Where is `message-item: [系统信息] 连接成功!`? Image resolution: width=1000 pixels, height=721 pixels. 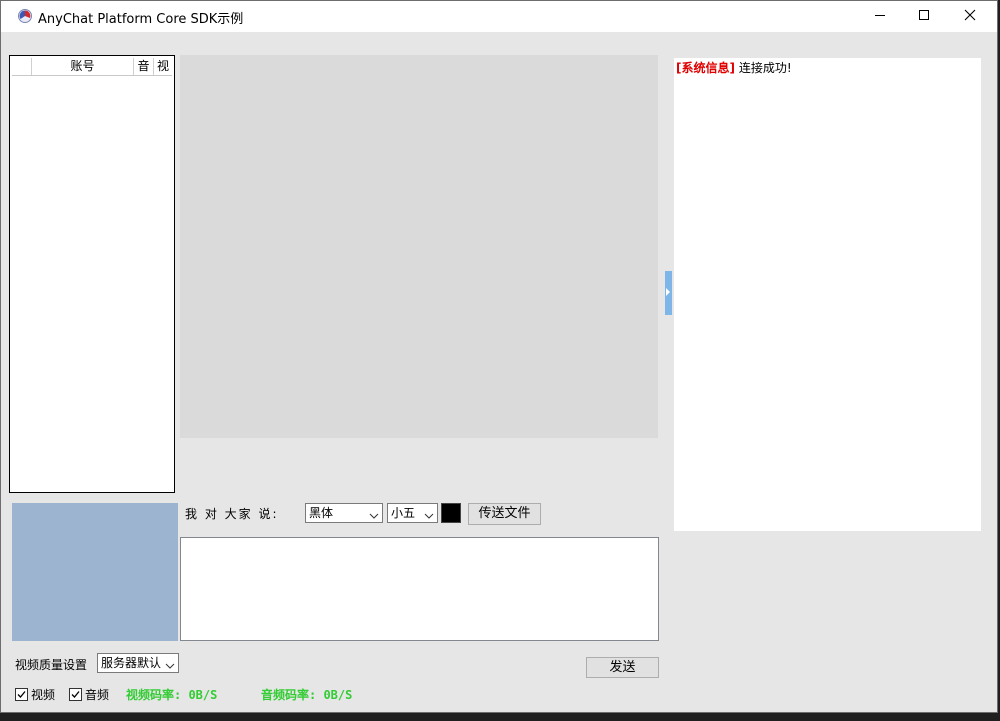
message-item: [系统信息] 连接成功! is located at coordinates (734, 67).